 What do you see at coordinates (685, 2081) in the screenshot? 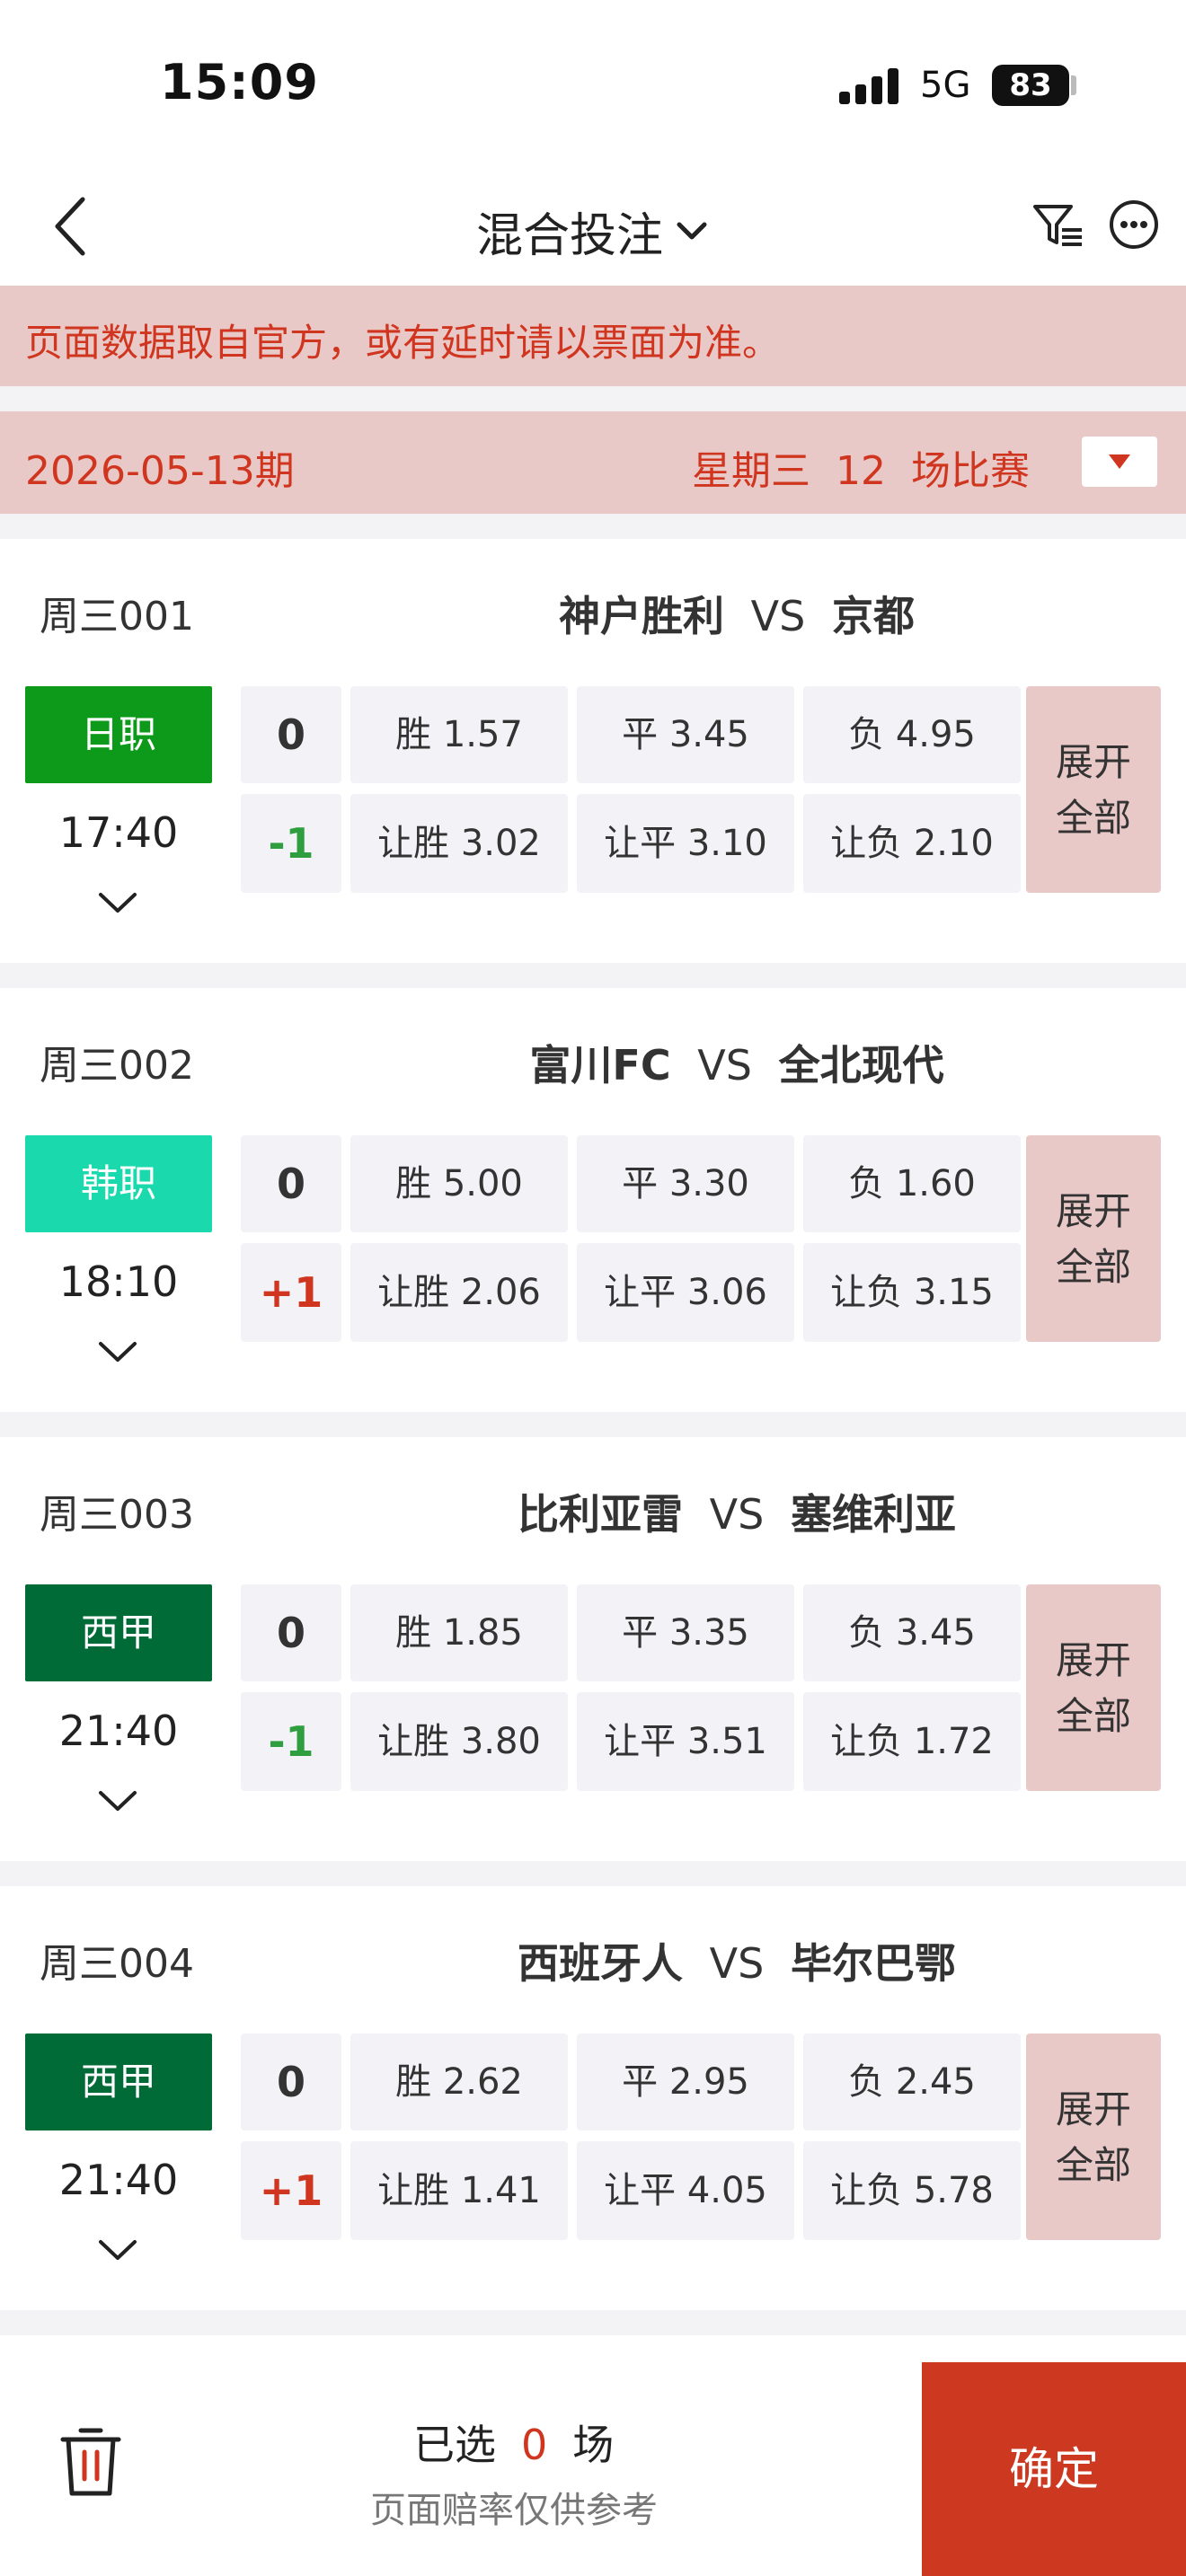
I see `odds-draw: 平 2.95` at bounding box center [685, 2081].